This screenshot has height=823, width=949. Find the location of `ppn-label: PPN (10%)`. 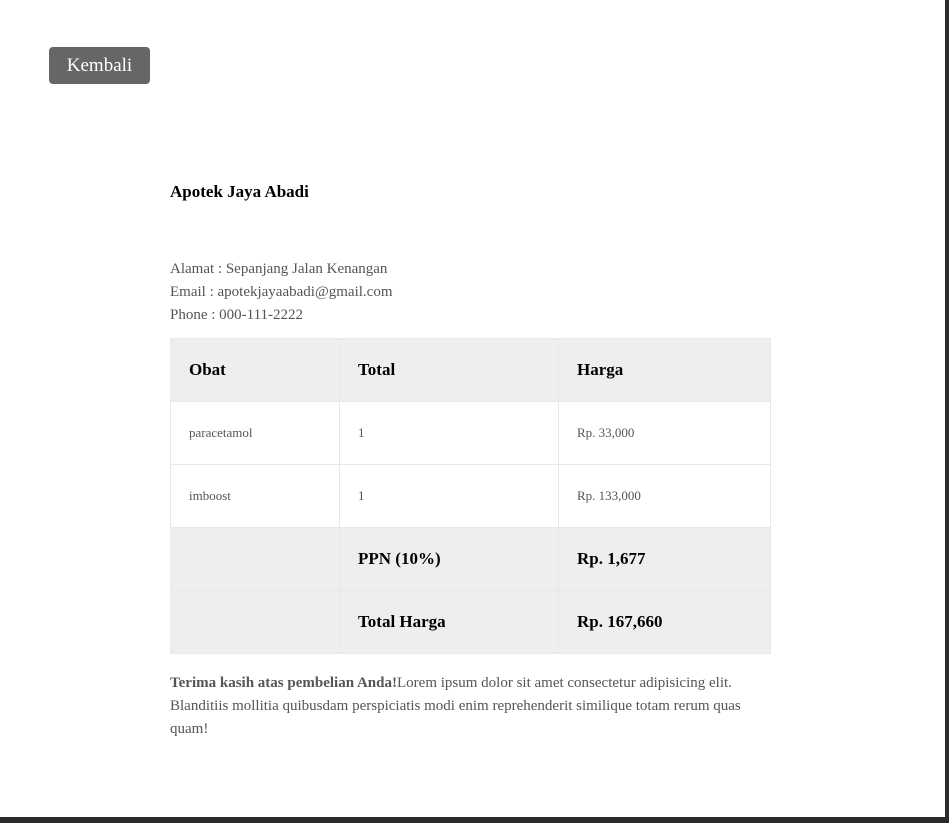

ppn-label: PPN (10%) is located at coordinates (449, 559).